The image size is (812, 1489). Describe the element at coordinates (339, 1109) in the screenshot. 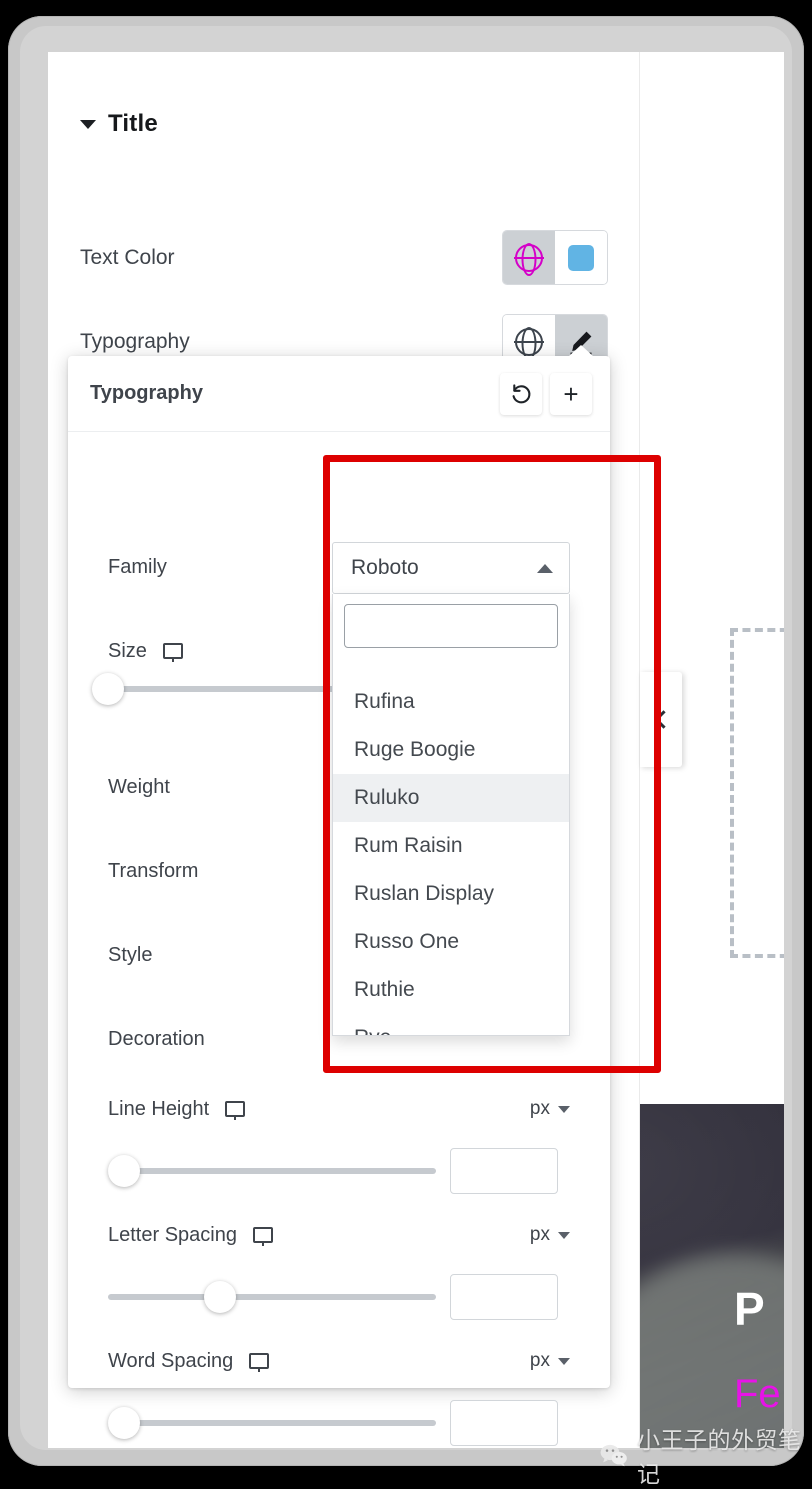

I see `field-row-line-height: Line Height px` at that location.